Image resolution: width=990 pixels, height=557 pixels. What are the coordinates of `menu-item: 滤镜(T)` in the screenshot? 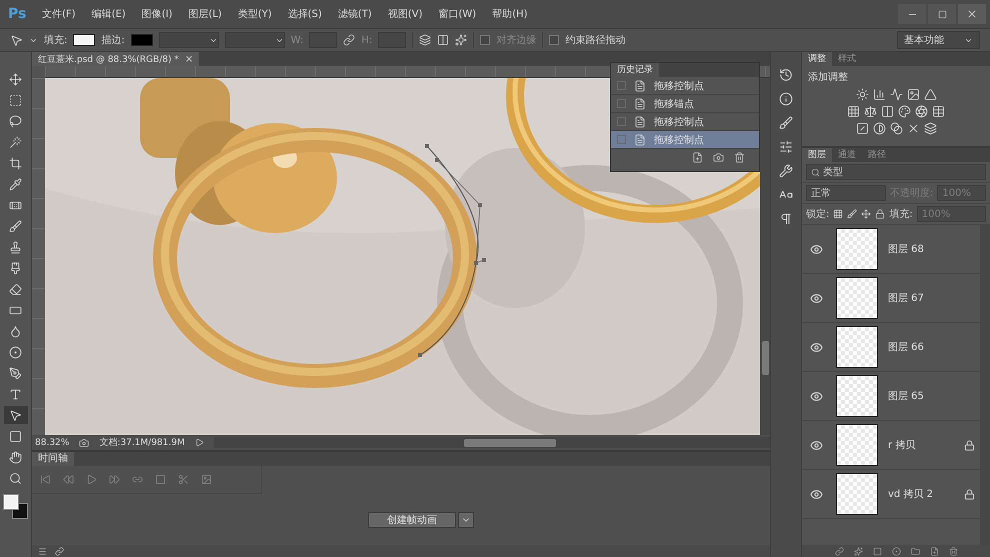 It's located at (355, 14).